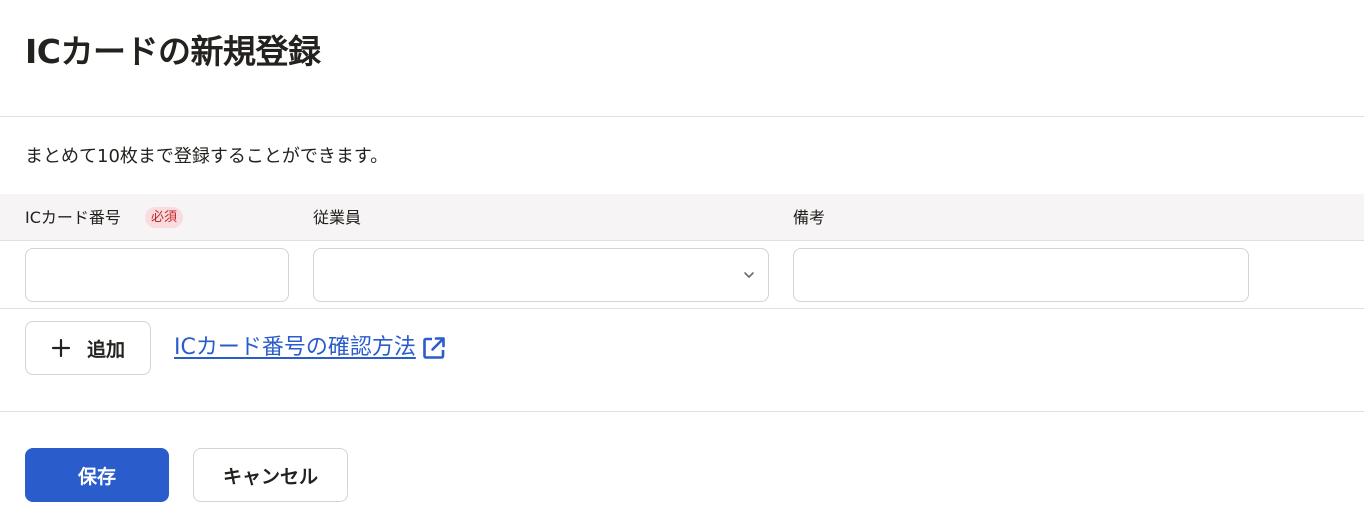 The image size is (1364, 520). Describe the element at coordinates (682, 411) in the screenshot. I see `footer-divider` at that location.